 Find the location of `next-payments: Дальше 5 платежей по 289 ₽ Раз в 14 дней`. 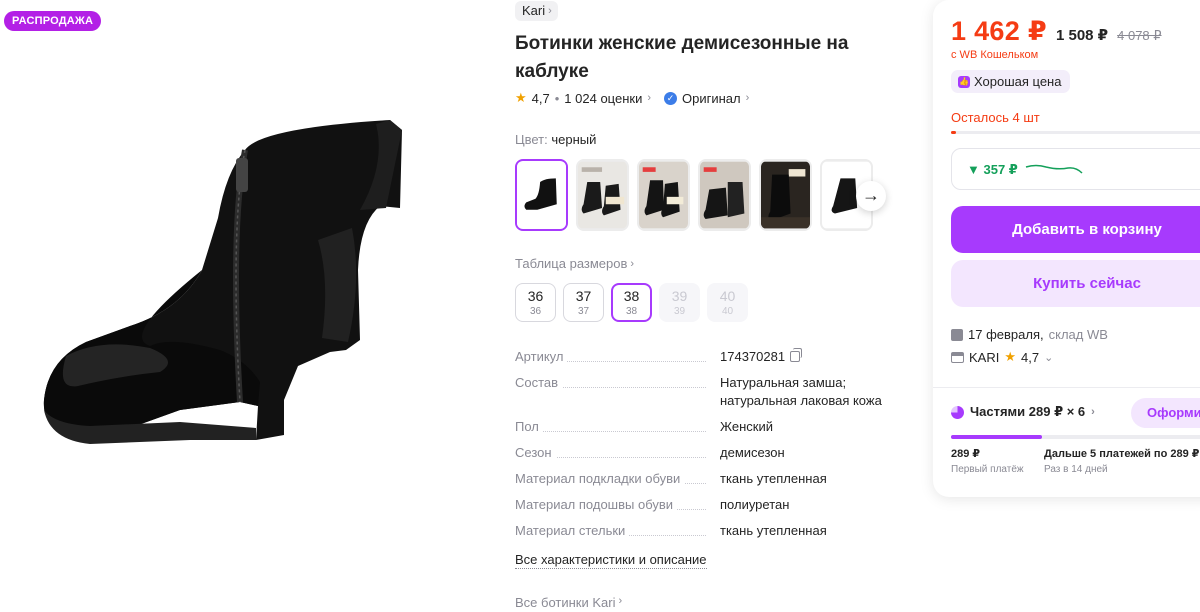

next-payments: Дальше 5 платежей по 289 ₽ Раз в 14 дней is located at coordinates (1121, 461).